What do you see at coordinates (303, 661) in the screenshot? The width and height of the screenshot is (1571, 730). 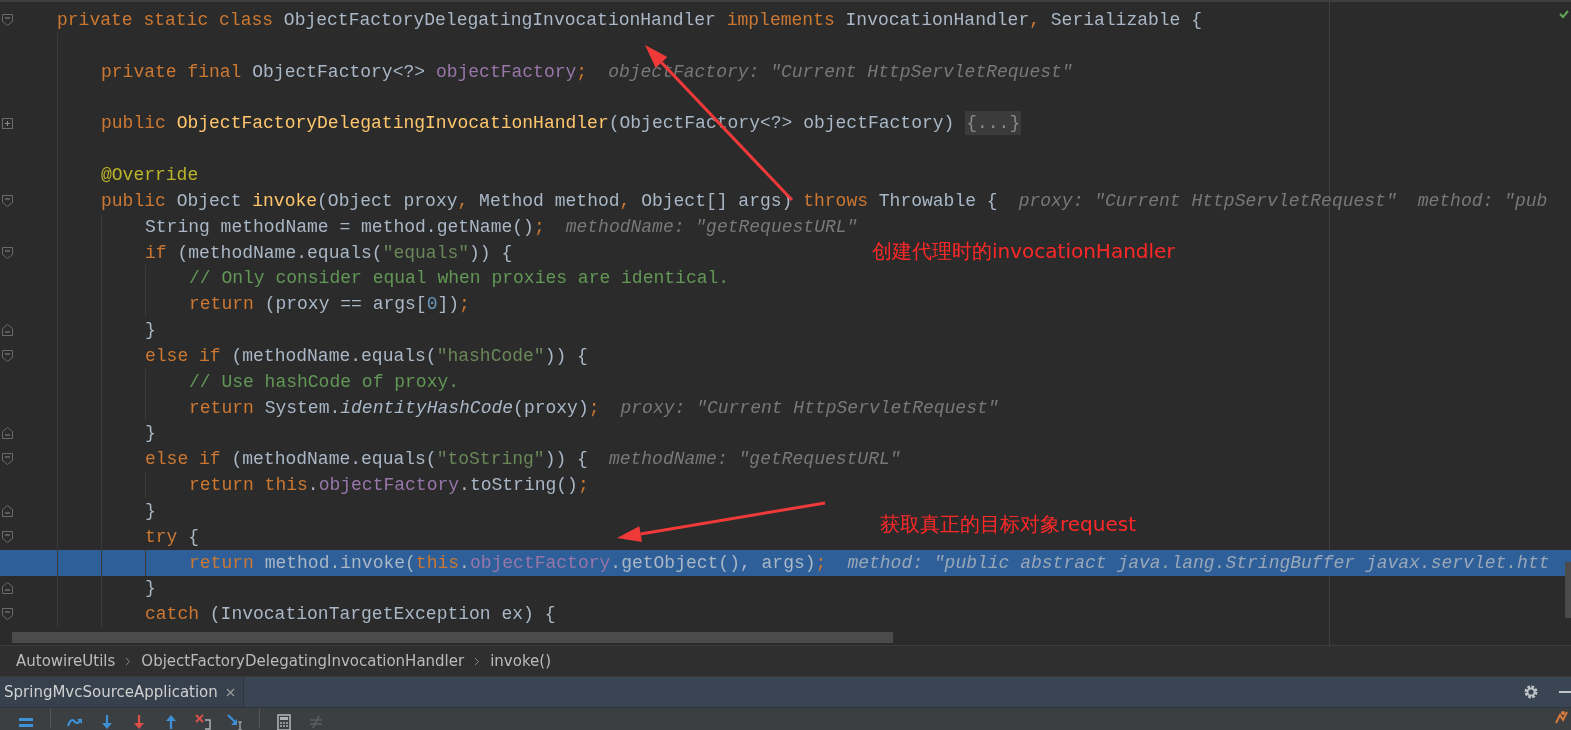 I see `breadcrumb-item: ObjectFactoryDelegatingInvocationHandler` at bounding box center [303, 661].